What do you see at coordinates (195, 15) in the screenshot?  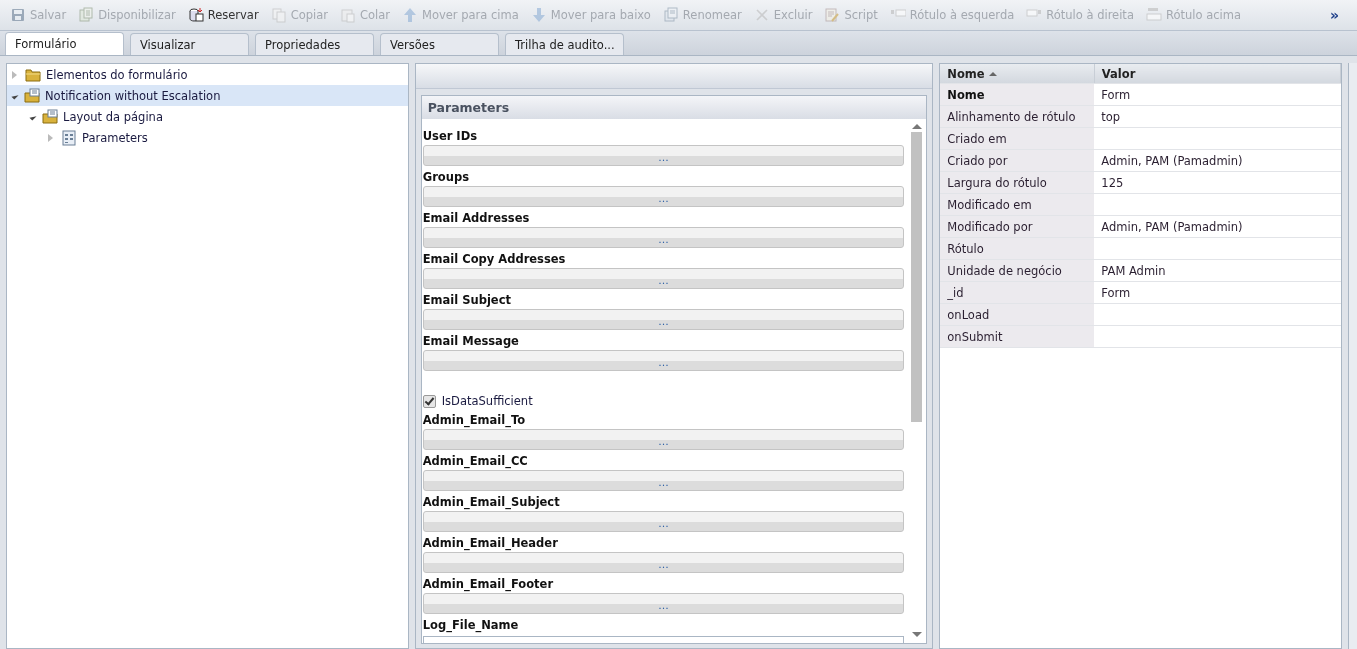 I see `database-icon` at bounding box center [195, 15].